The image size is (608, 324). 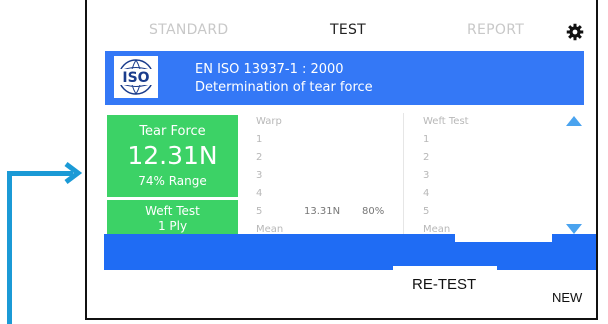 I want to click on table-header: Warp, so click(x=269, y=121).